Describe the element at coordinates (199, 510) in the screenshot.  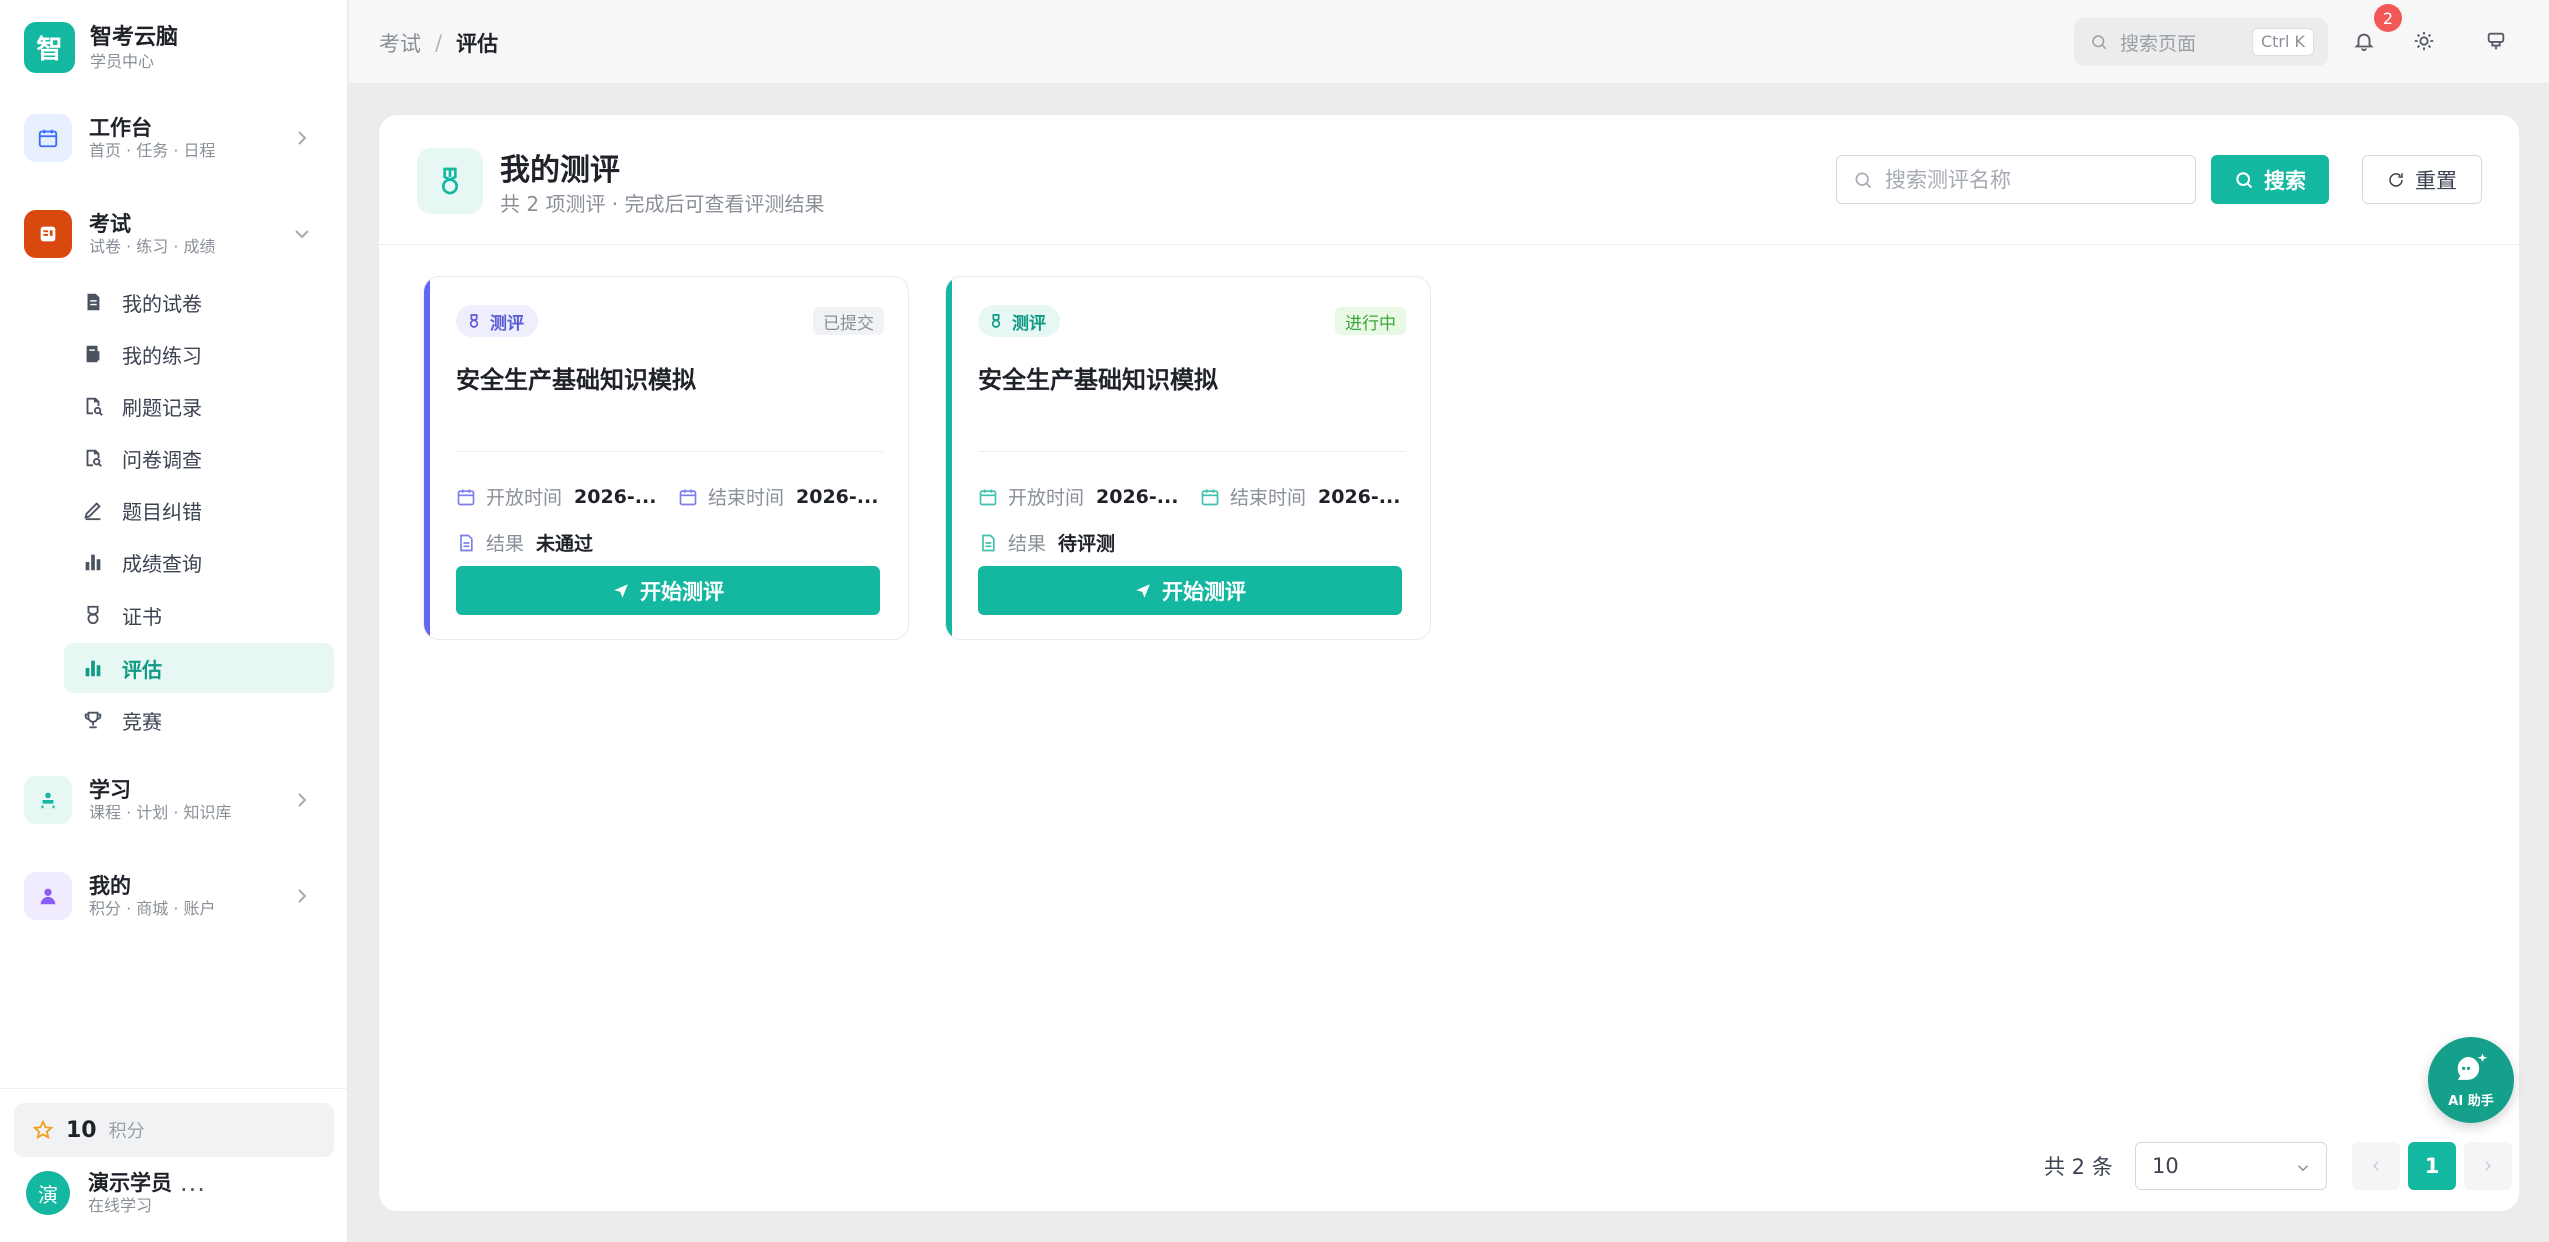
I see `sidebar-item-question-correction: 题目纠错` at that location.